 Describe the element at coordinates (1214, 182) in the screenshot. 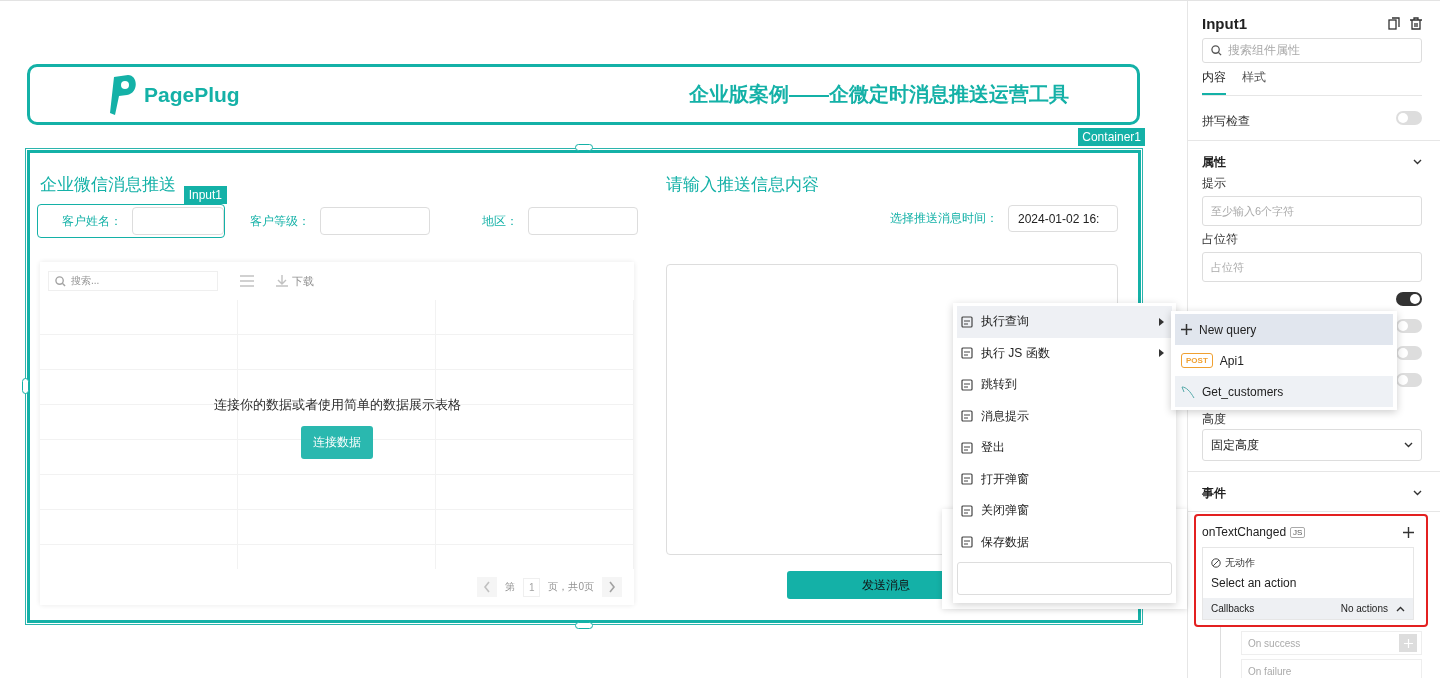

I see `property-label: 提示` at that location.